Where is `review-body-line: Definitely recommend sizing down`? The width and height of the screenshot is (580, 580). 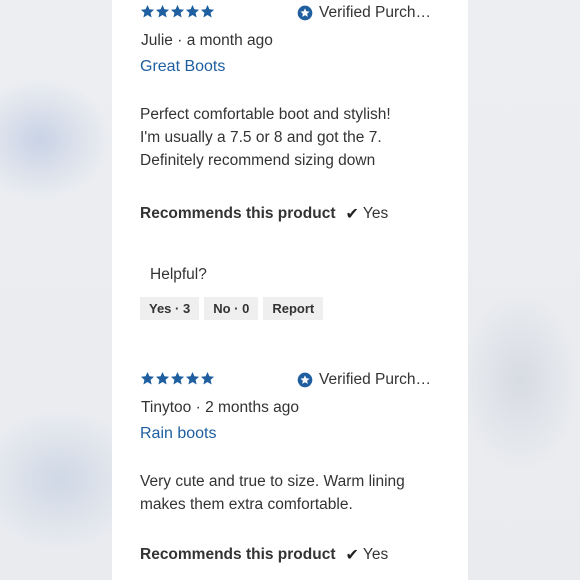 review-body-line: Definitely recommend sizing down is located at coordinates (258, 160).